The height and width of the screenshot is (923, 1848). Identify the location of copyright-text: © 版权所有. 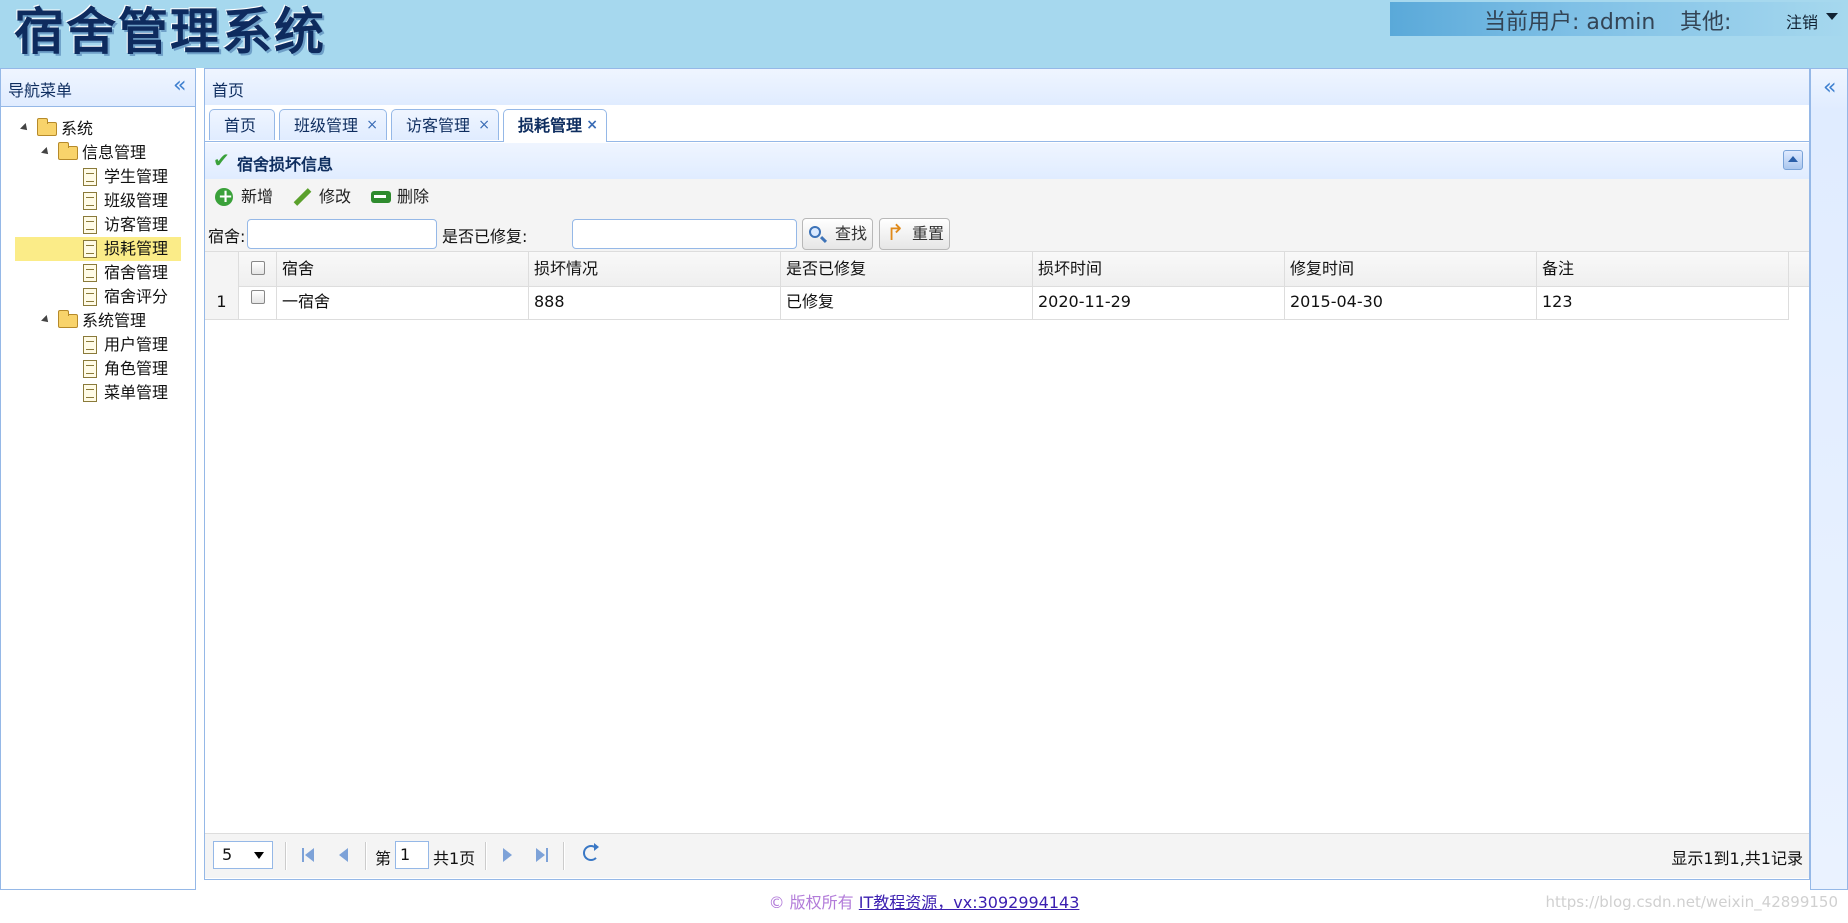
(811, 902).